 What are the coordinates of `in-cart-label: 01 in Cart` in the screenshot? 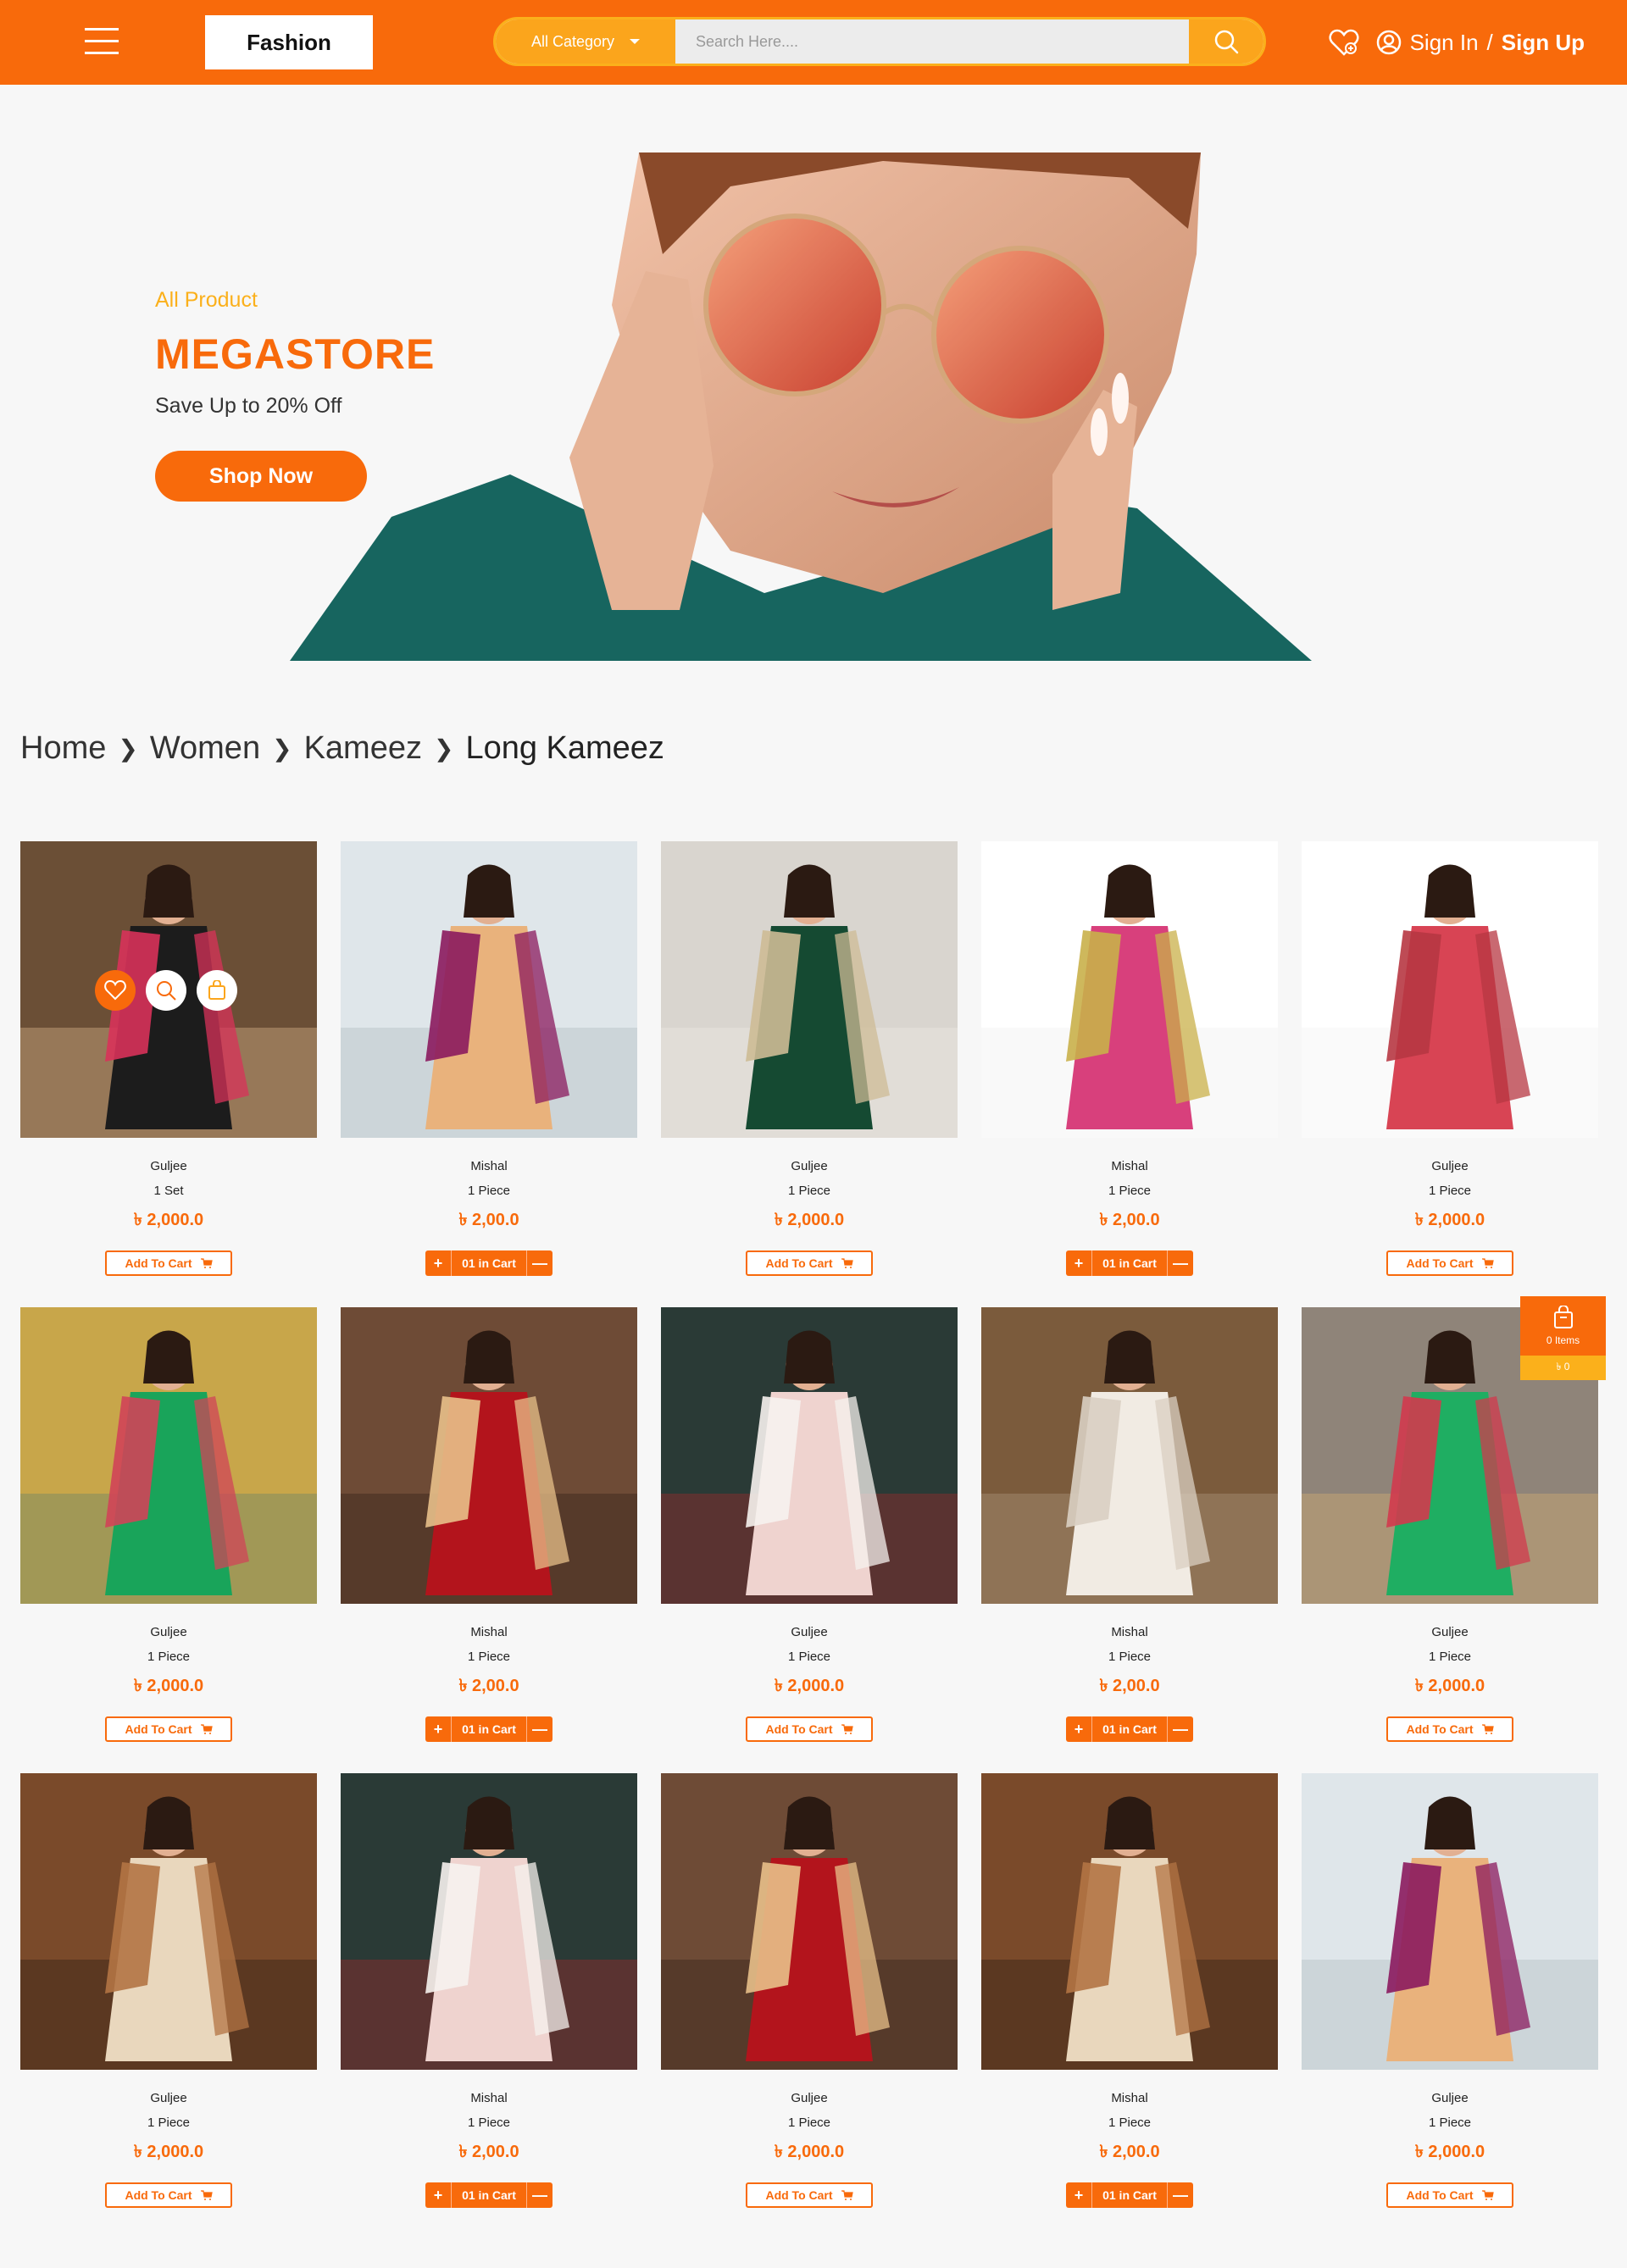 It's located at (1129, 1729).